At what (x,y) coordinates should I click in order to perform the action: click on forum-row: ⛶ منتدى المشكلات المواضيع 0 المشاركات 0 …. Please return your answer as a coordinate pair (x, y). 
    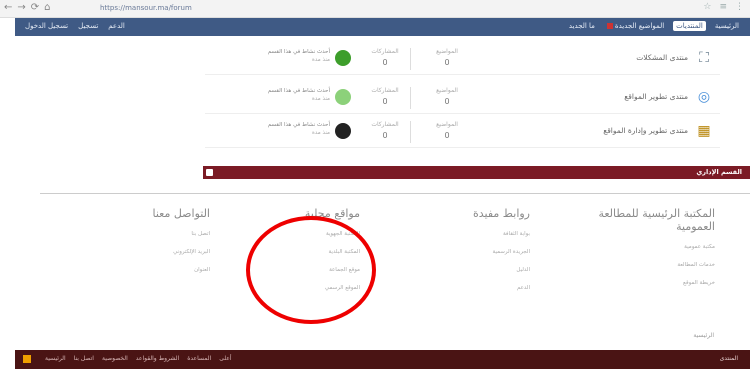
    Looking at the image, I should click on (462, 59).